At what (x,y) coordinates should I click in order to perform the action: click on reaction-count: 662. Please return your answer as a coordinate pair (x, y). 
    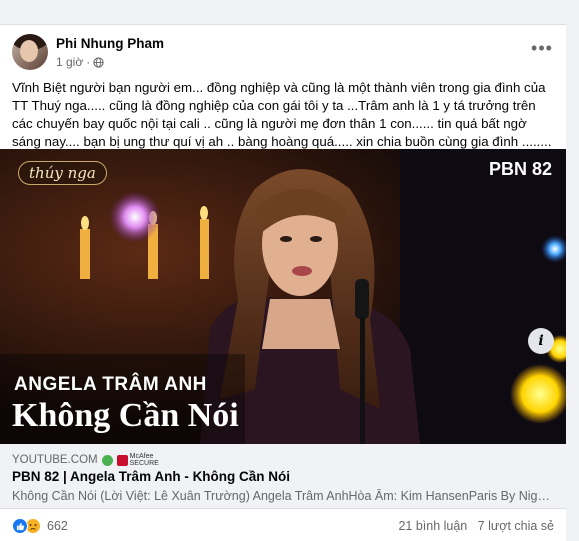
    Looking at the image, I should click on (57, 526).